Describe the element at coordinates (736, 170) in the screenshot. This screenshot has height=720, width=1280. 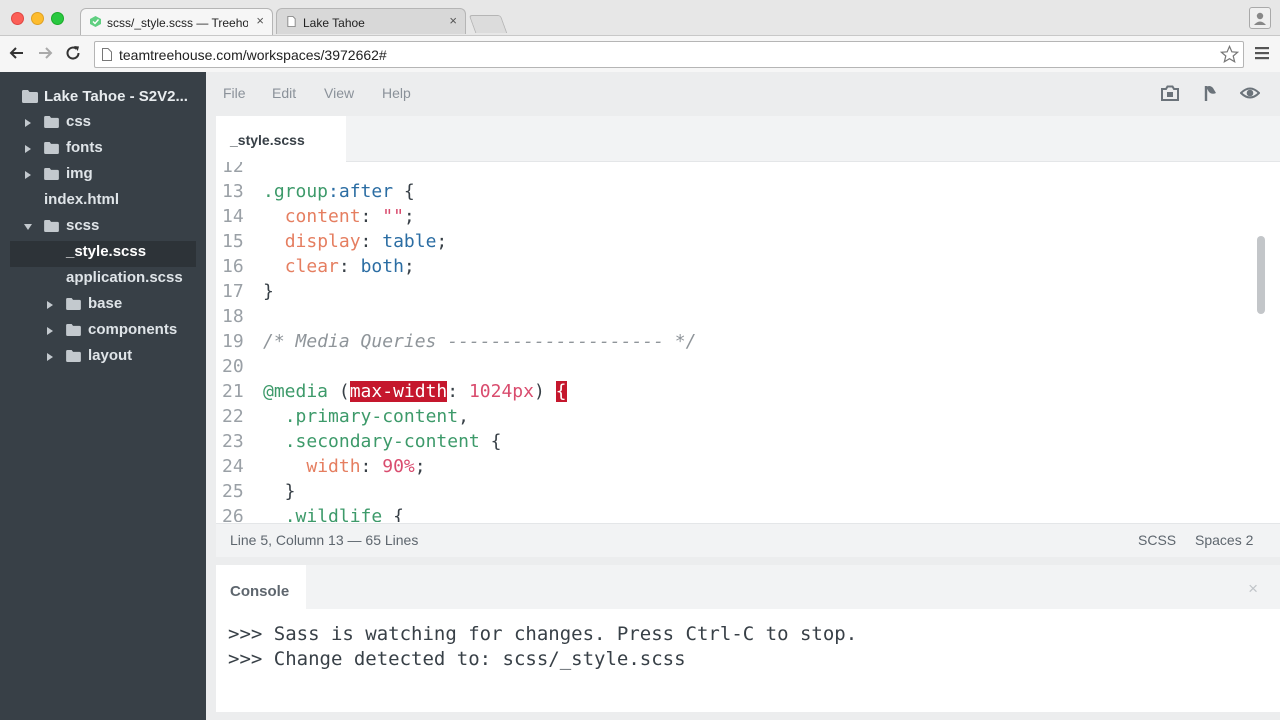
I see `code-line: 12` at that location.